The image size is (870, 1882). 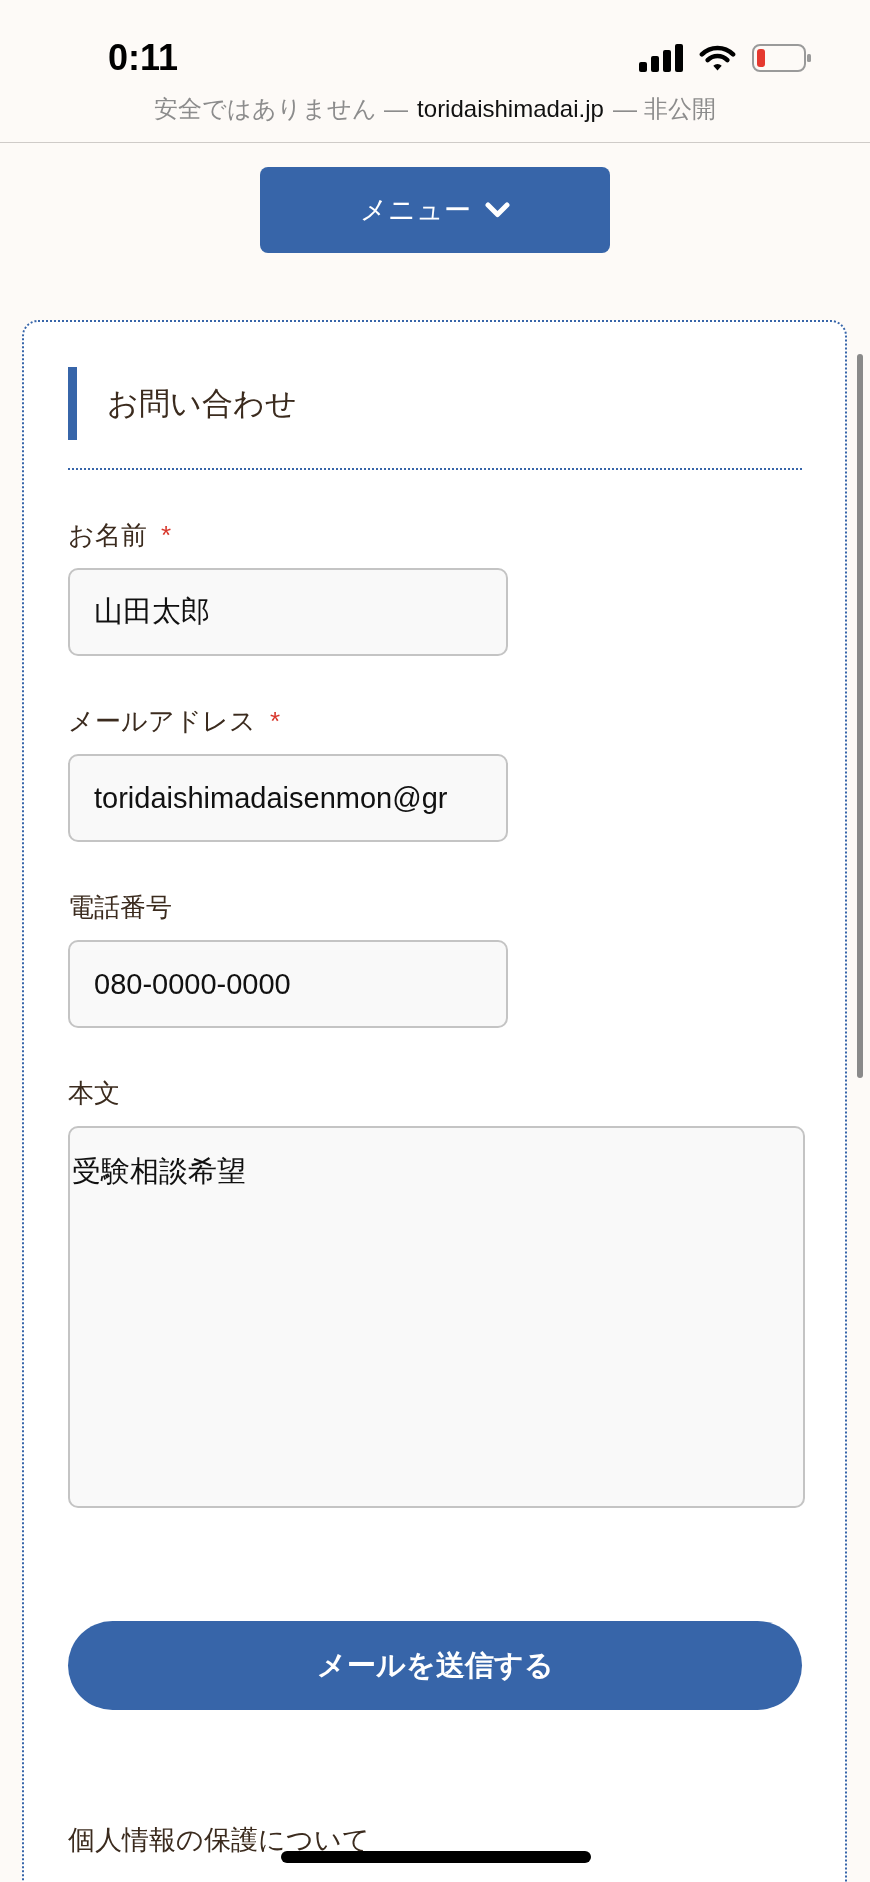 What do you see at coordinates (281, 109) in the screenshot?
I see `security-warning: 安全ではありません —` at bounding box center [281, 109].